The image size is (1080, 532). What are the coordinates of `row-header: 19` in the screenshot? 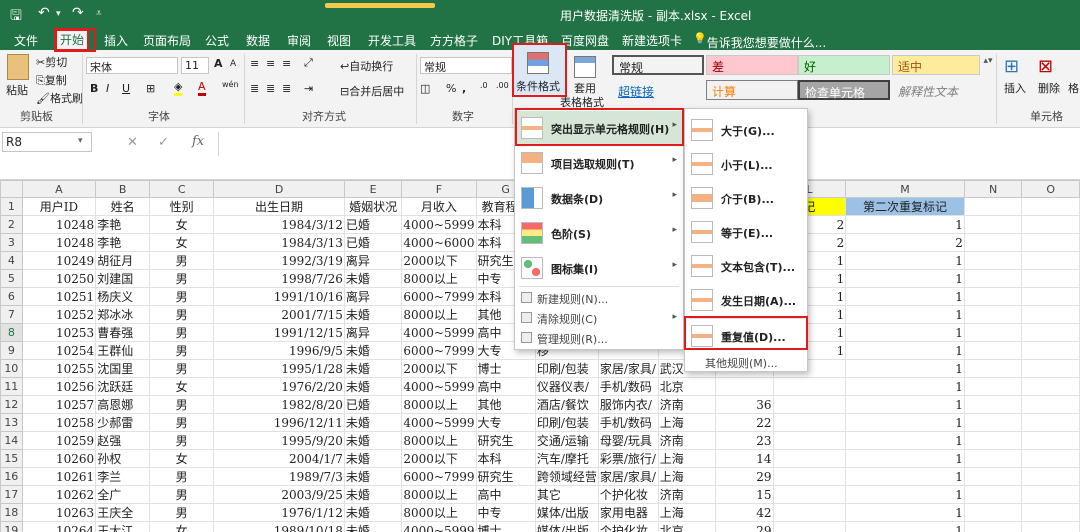 It's located at (11, 526).